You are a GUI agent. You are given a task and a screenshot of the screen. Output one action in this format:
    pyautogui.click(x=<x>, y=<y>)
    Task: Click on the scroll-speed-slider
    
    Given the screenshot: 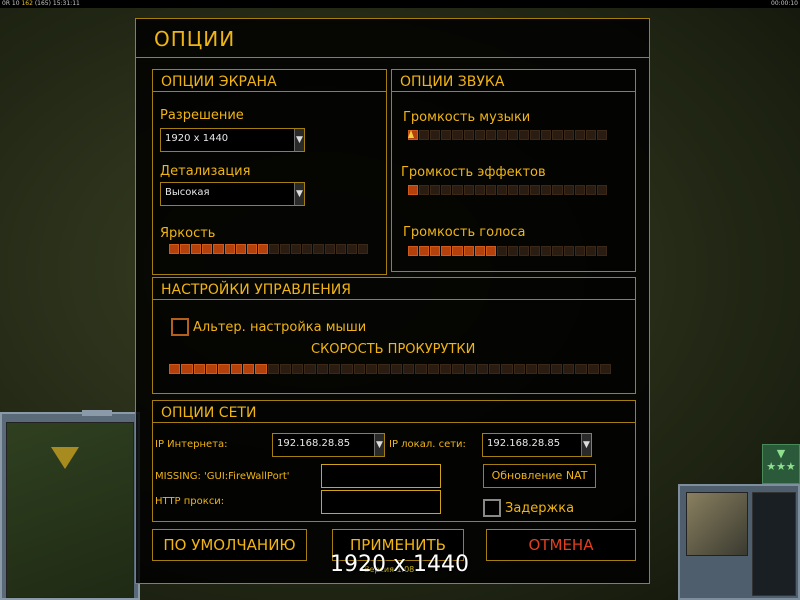 What is the action you would take?
    pyautogui.click(x=390, y=369)
    